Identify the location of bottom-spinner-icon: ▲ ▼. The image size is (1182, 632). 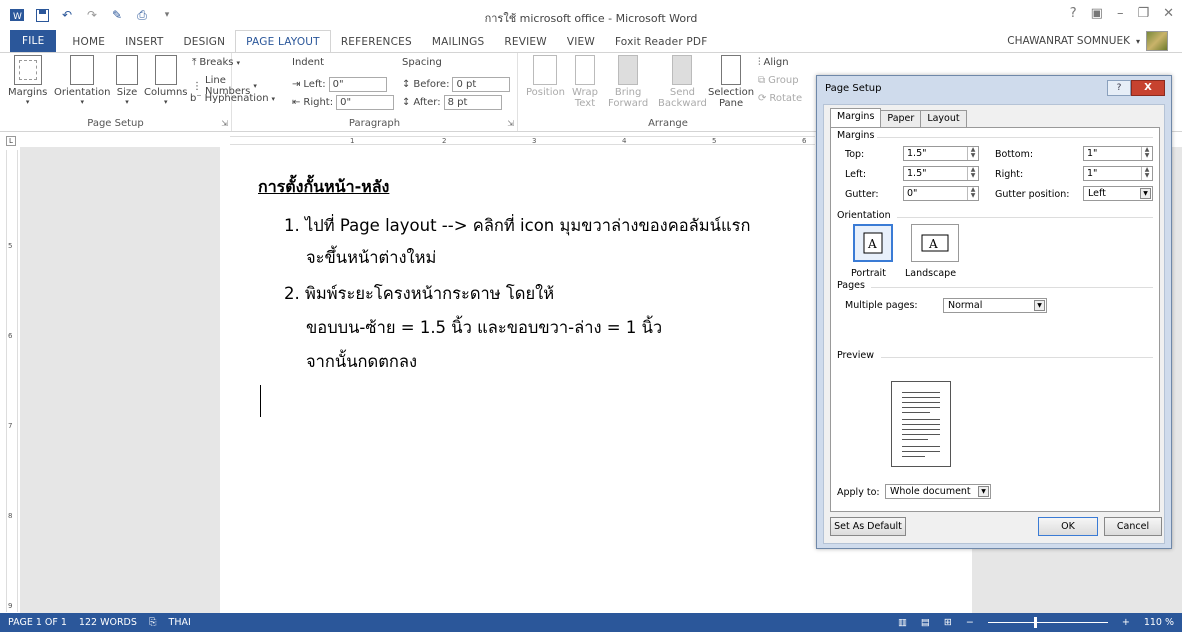
(1146, 153).